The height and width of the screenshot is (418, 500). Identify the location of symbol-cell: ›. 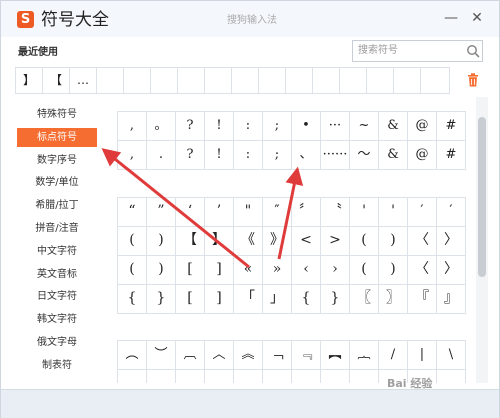
(335, 270).